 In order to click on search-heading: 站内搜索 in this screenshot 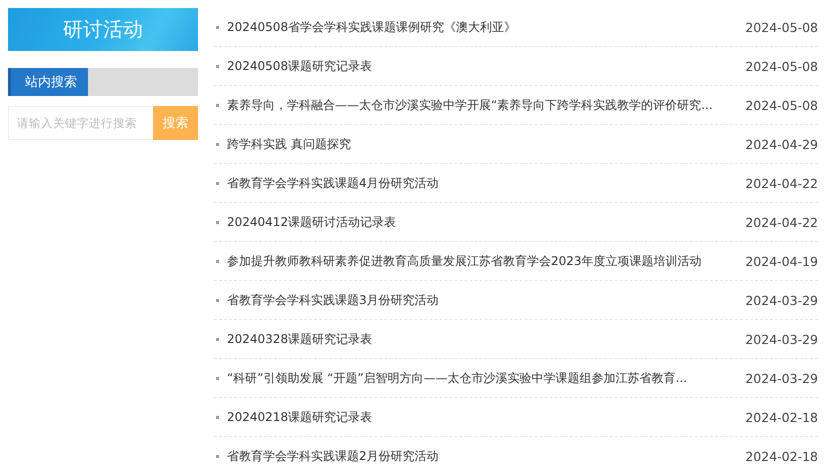, I will do `click(48, 82)`.